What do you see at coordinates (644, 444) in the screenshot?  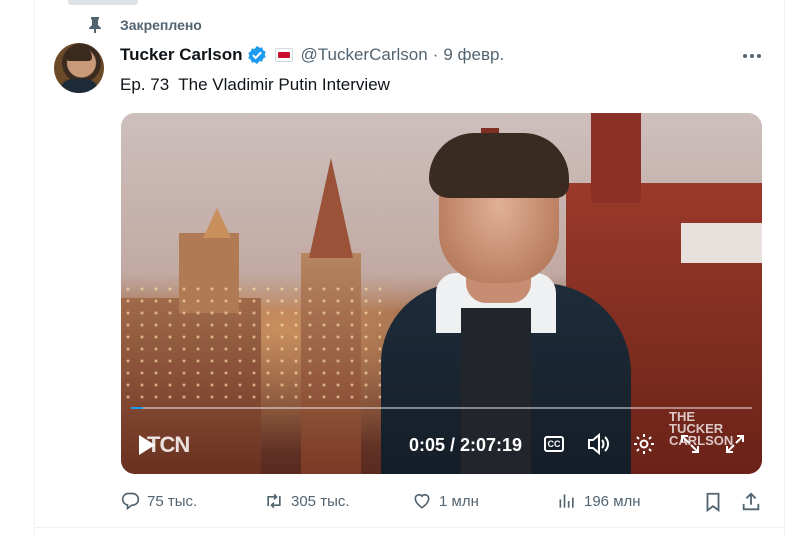 I see `settings-gear-icon` at bounding box center [644, 444].